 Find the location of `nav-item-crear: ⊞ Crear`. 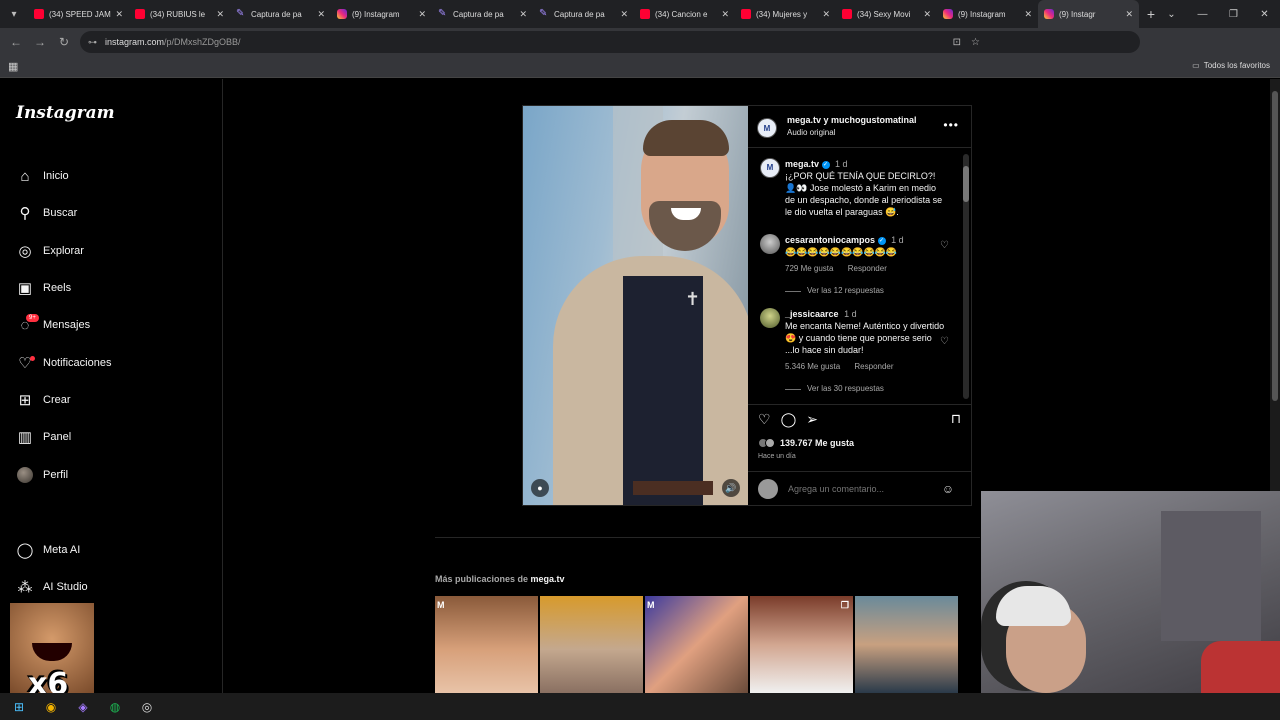

nav-item-crear: ⊞ Crear is located at coordinates (43, 400).